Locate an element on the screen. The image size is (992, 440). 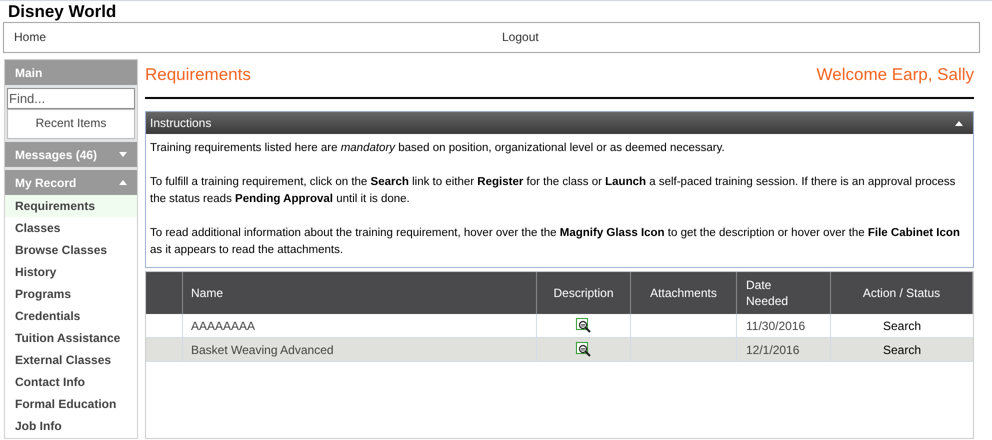
panel-header: Instructions is located at coordinates (559, 123).